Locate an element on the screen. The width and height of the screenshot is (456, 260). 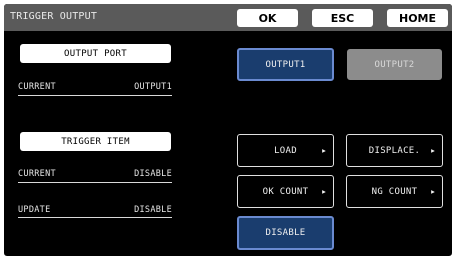
output1-button: OUTPUT1 is located at coordinates (285, 64).